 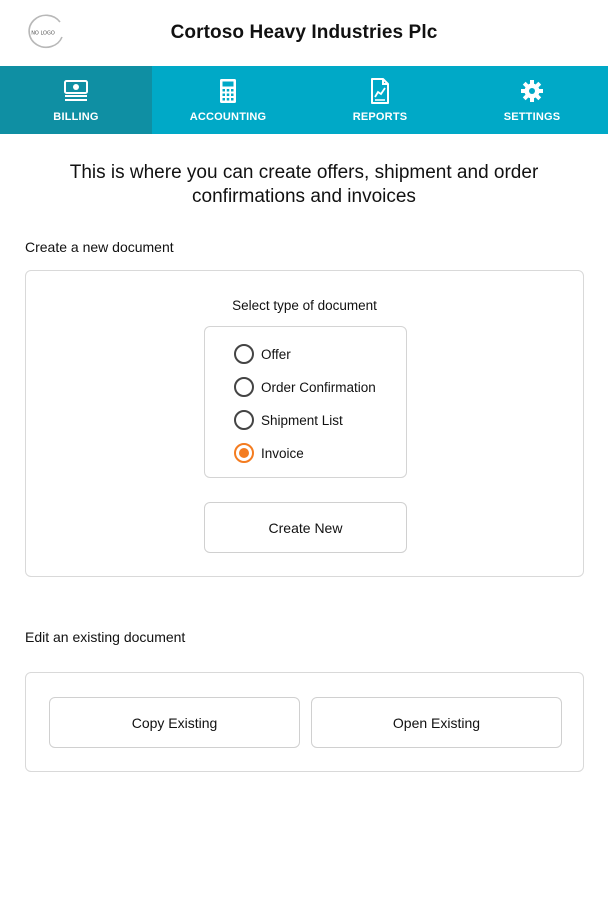 What do you see at coordinates (228, 91) in the screenshot?
I see `calculator-icon` at bounding box center [228, 91].